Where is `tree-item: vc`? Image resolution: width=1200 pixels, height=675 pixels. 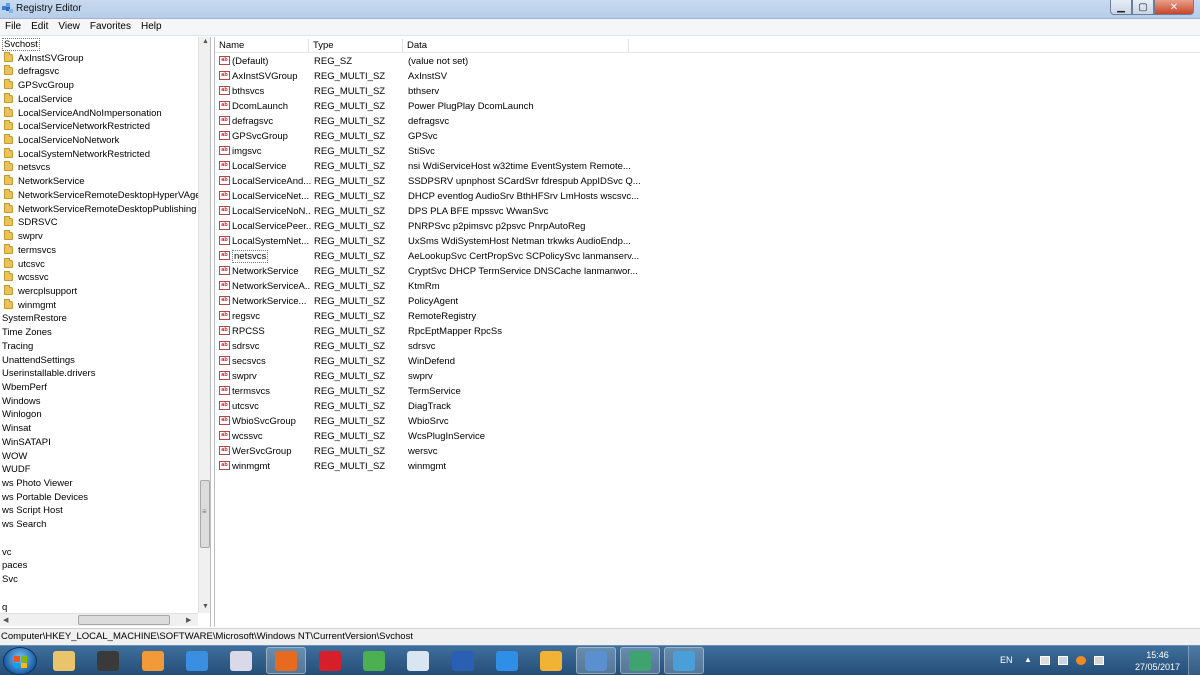 tree-item: vc is located at coordinates (7, 552).